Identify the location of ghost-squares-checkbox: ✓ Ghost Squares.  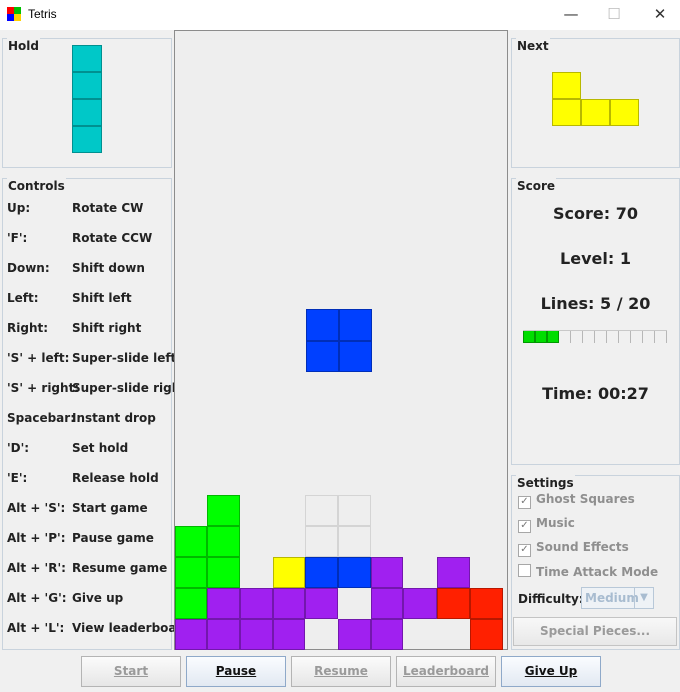
(576, 500).